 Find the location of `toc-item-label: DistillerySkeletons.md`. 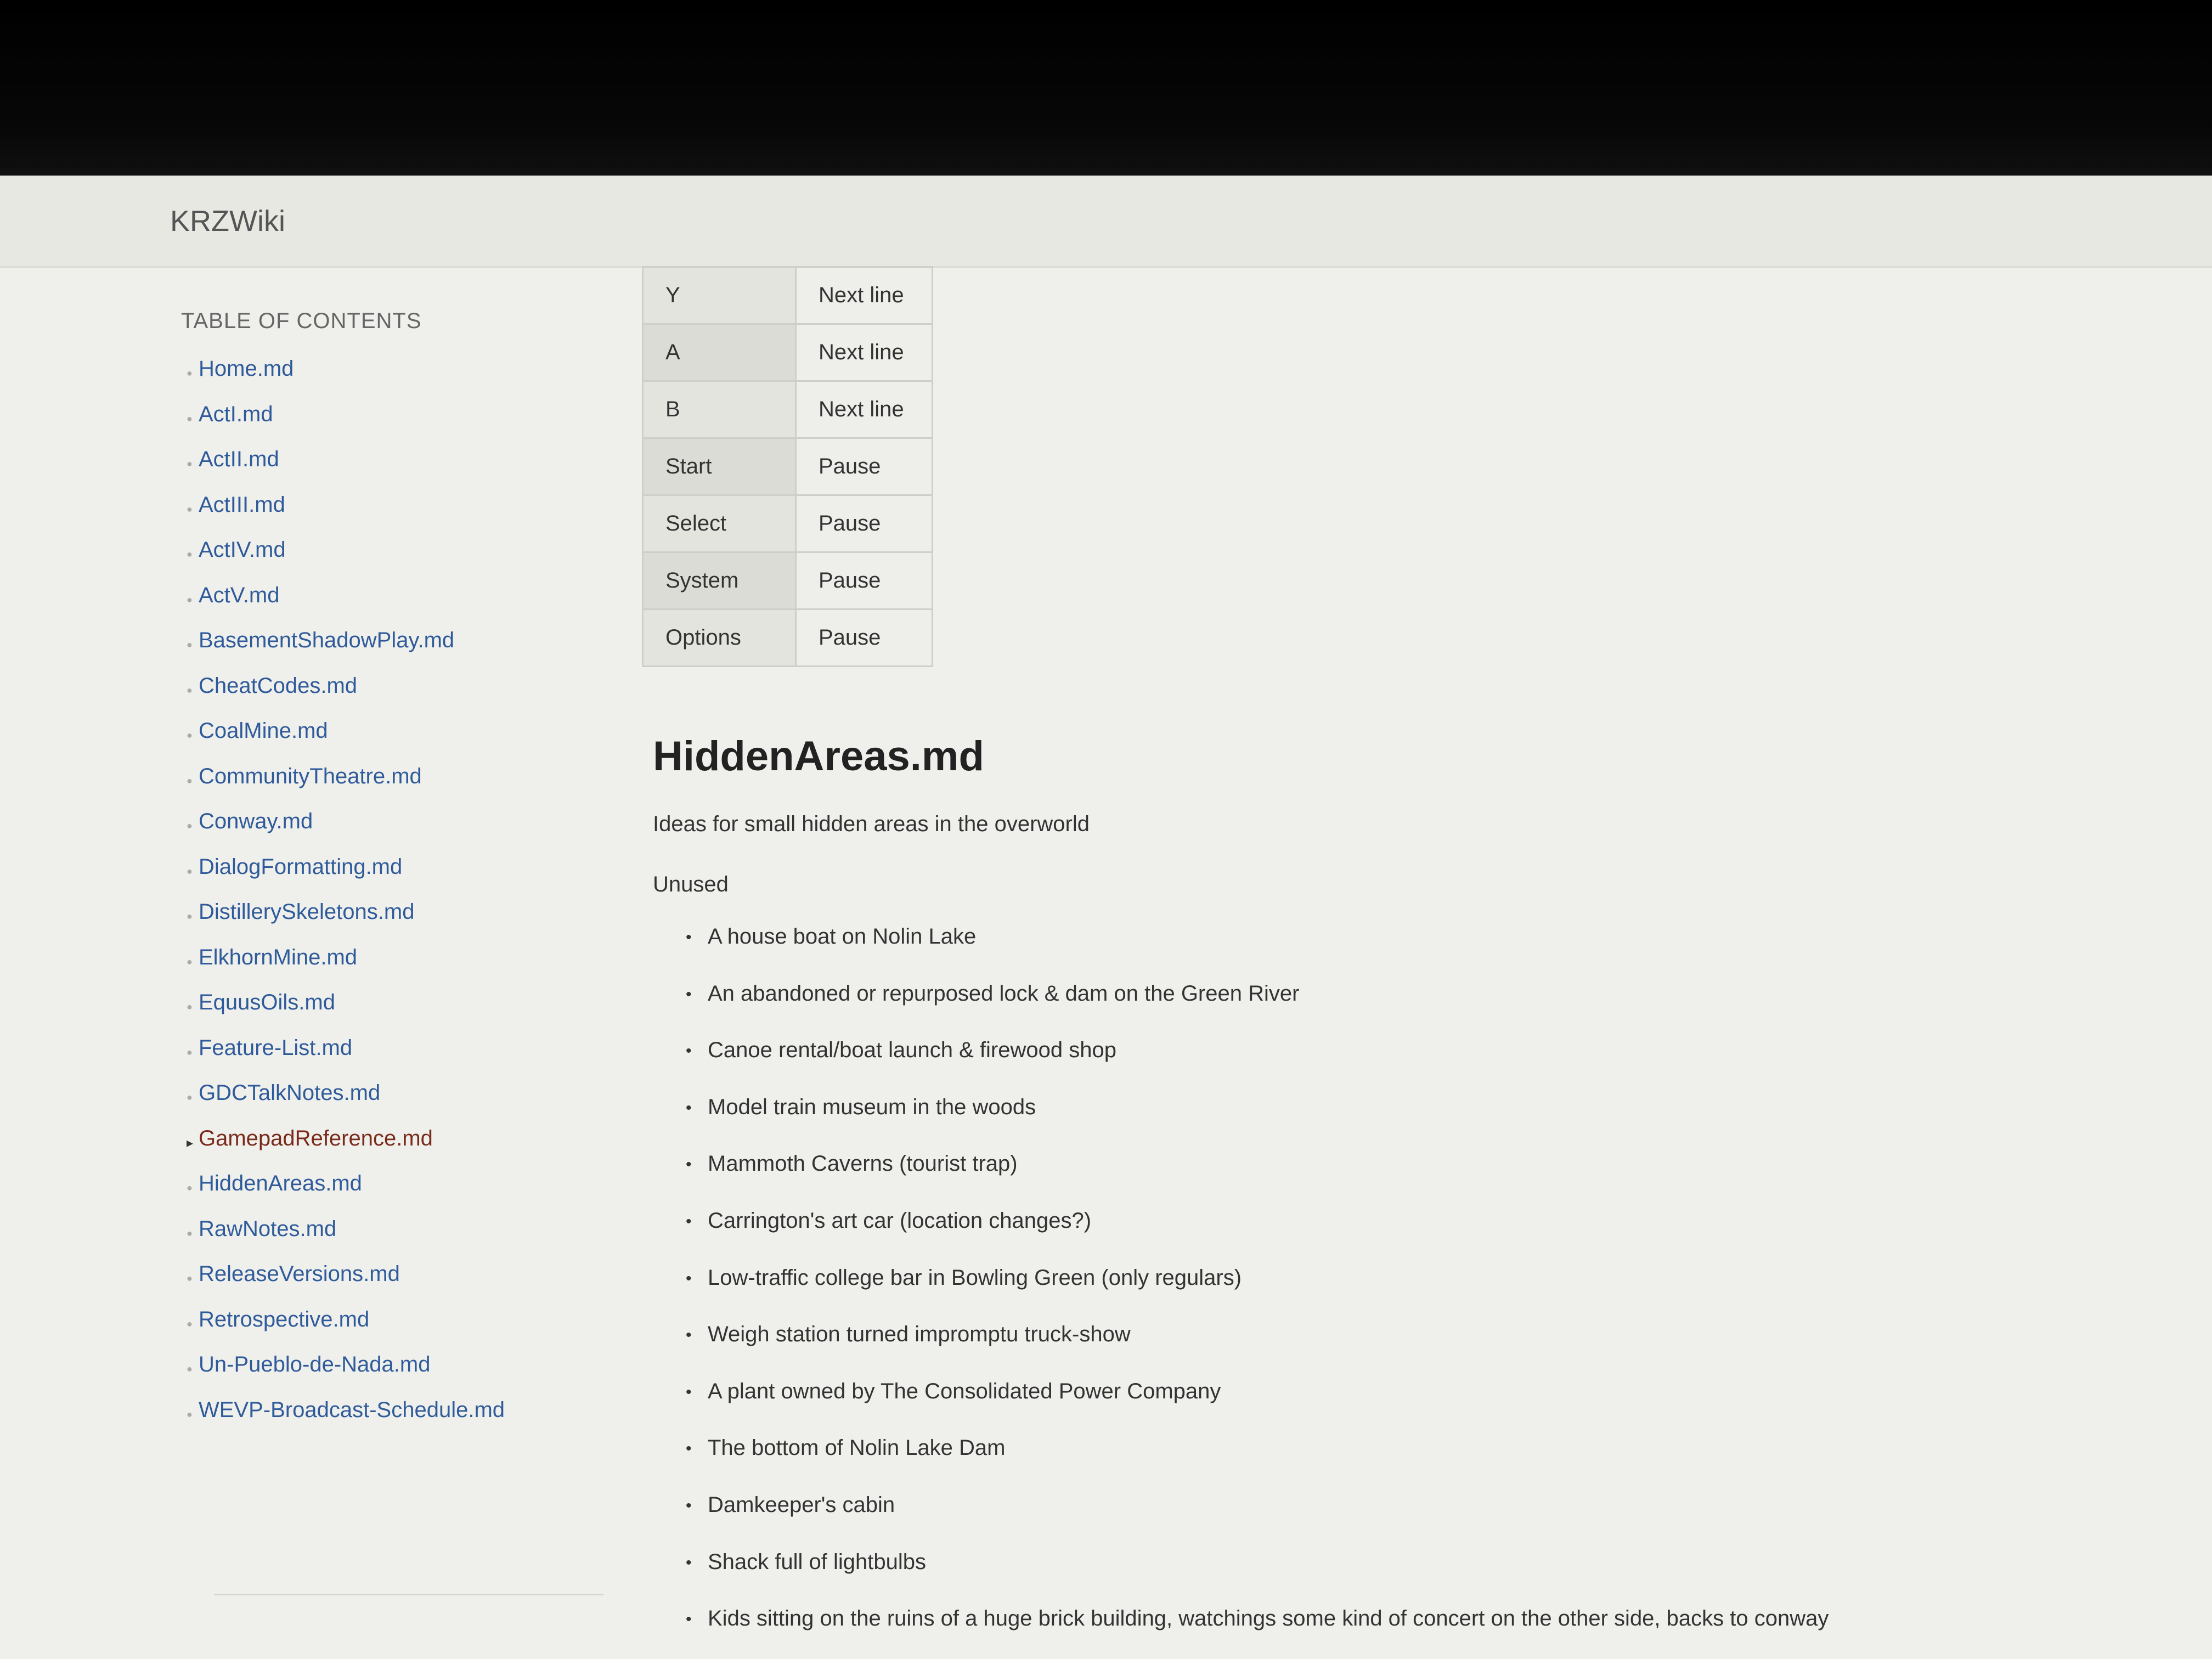

toc-item-label: DistillerySkeletons.md is located at coordinates (307, 912).